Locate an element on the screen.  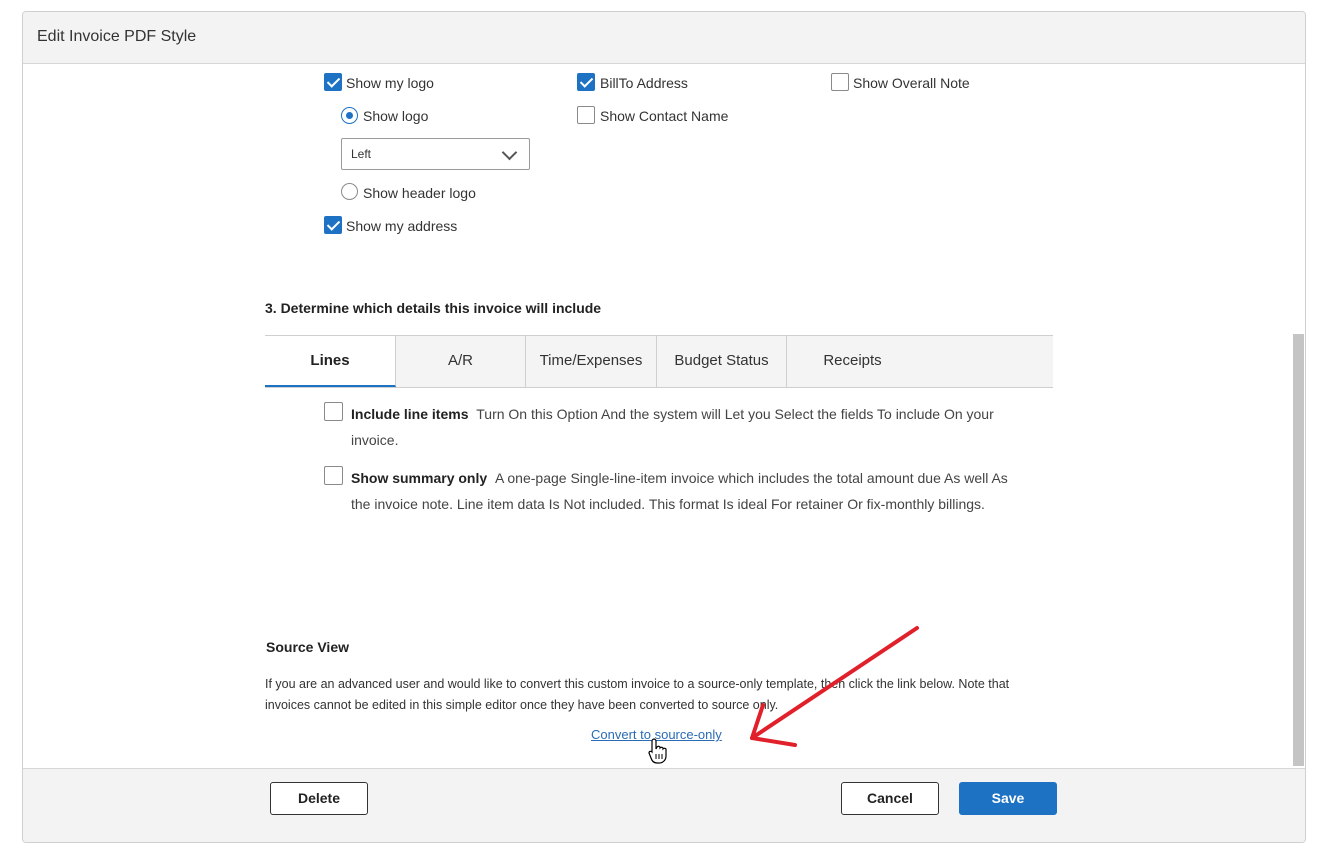
show-contact-name-label: Show Contact Name is located at coordinates (664, 116).